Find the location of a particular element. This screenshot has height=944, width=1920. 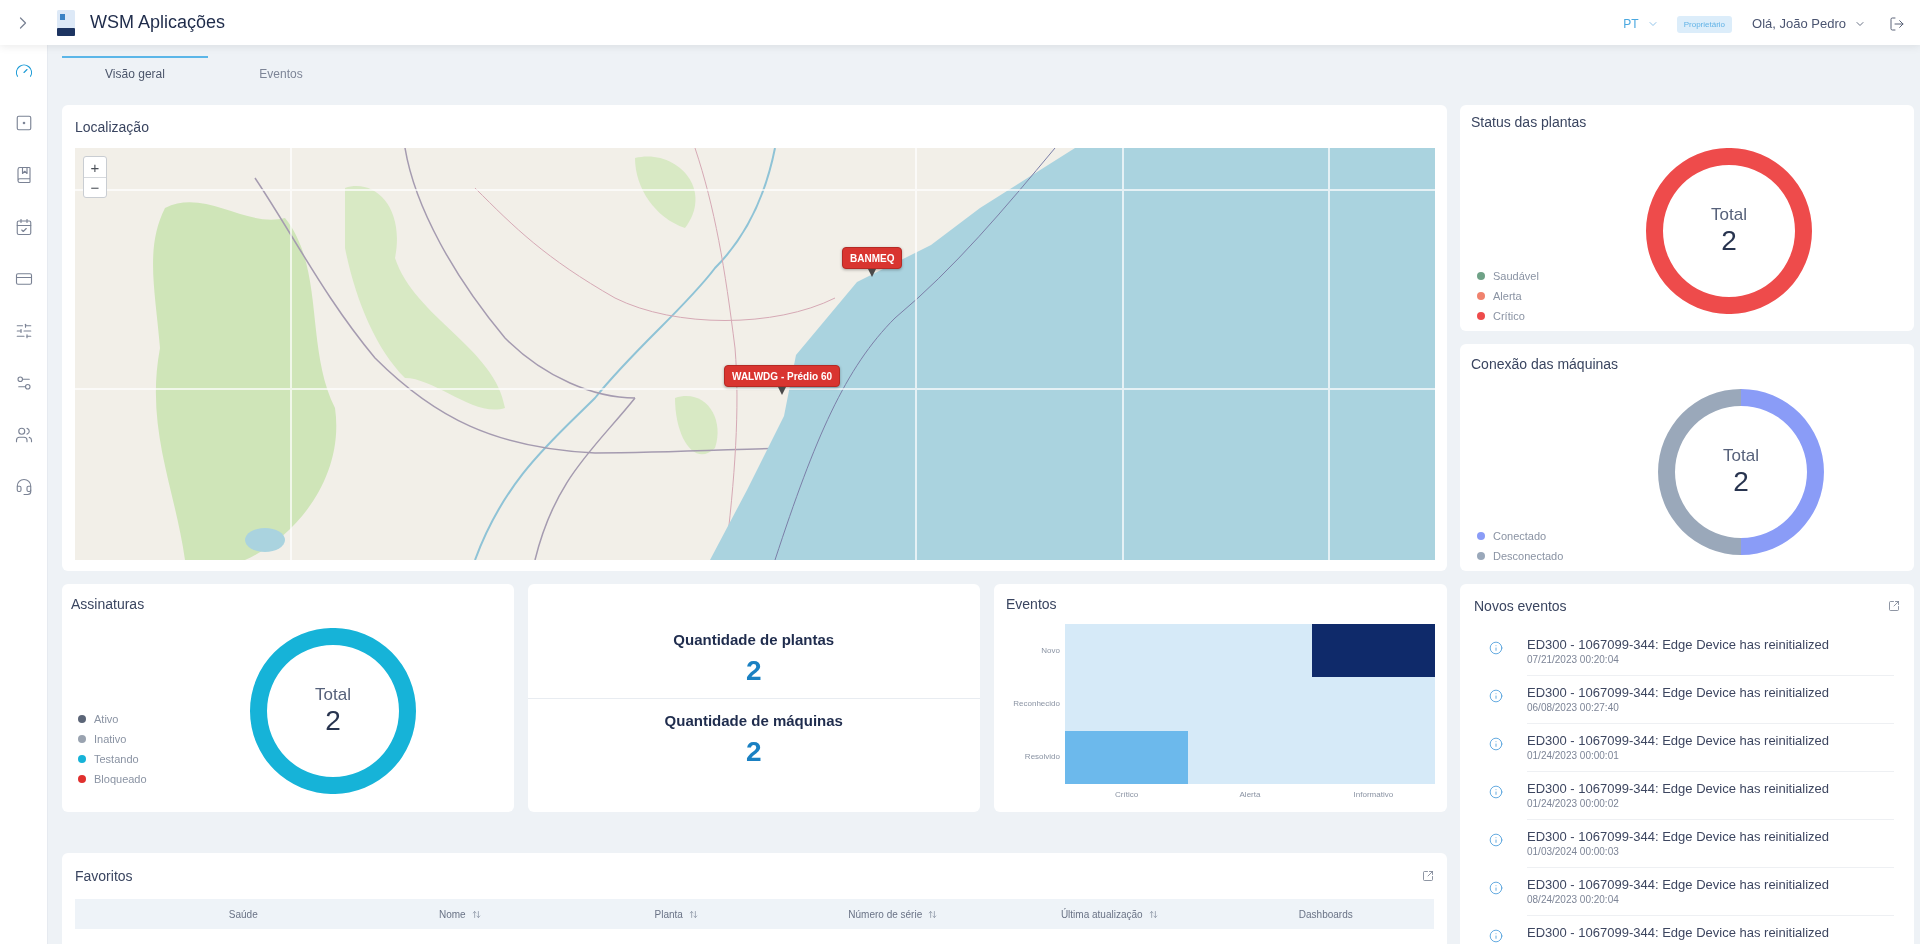

axis-label: Crítico is located at coordinates (1127, 795).